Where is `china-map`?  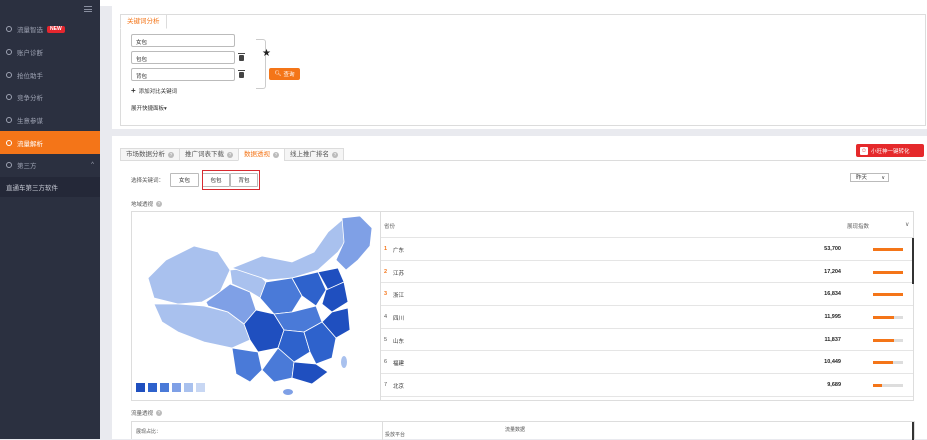 china-map is located at coordinates (256, 306).